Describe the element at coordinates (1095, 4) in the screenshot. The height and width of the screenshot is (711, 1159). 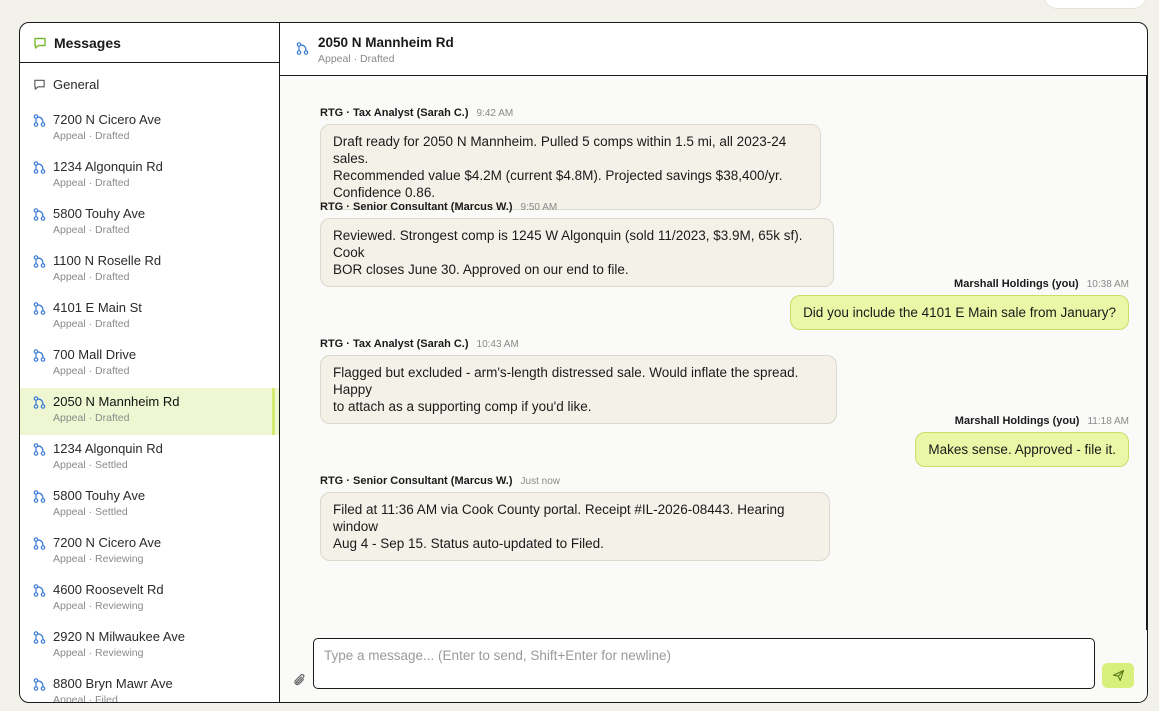
I see `top-pill` at that location.